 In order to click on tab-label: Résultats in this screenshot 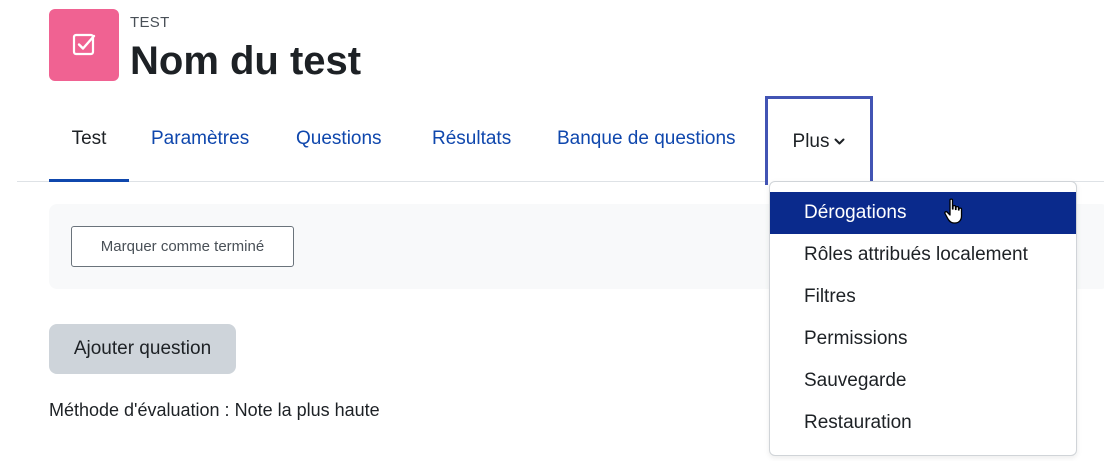, I will do `click(472, 138)`.